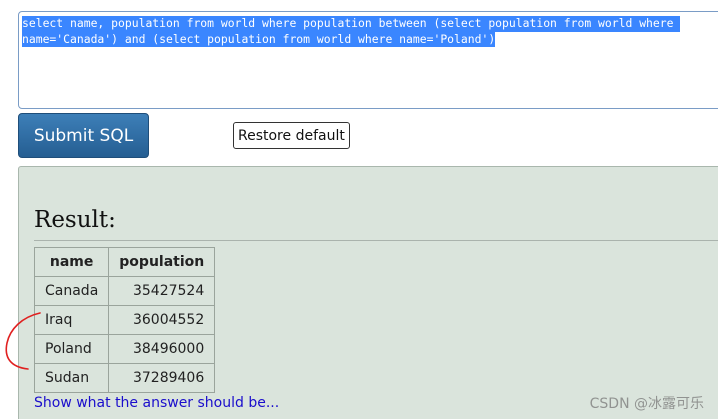 Image resolution: width=718 pixels, height=419 pixels. I want to click on watermark: CSDN @冰露可乐, so click(646, 404).